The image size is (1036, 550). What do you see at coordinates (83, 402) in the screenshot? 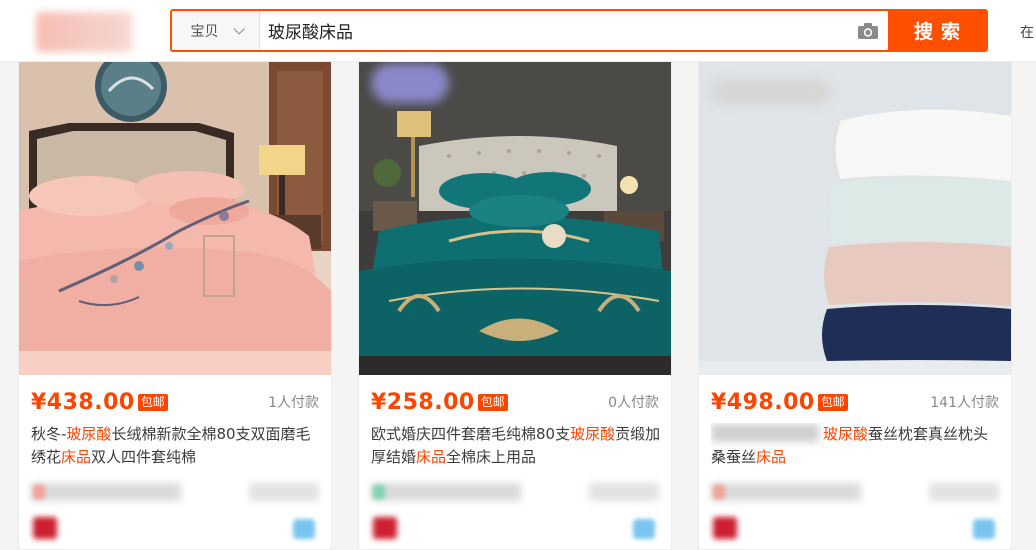
I see `price: ¥438.00` at bounding box center [83, 402].